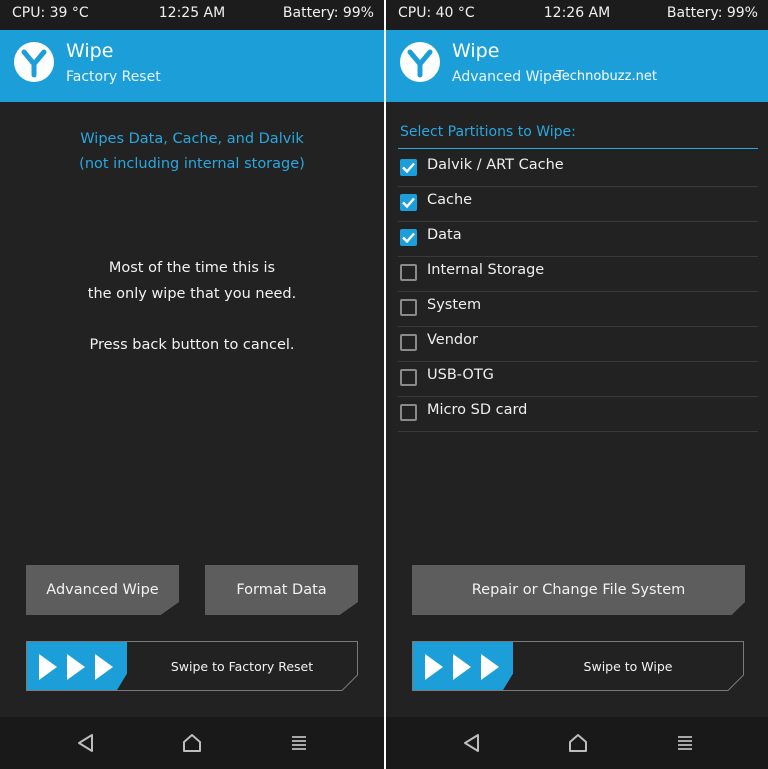  What do you see at coordinates (578, 239) in the screenshot?
I see `partition-row: Data` at bounding box center [578, 239].